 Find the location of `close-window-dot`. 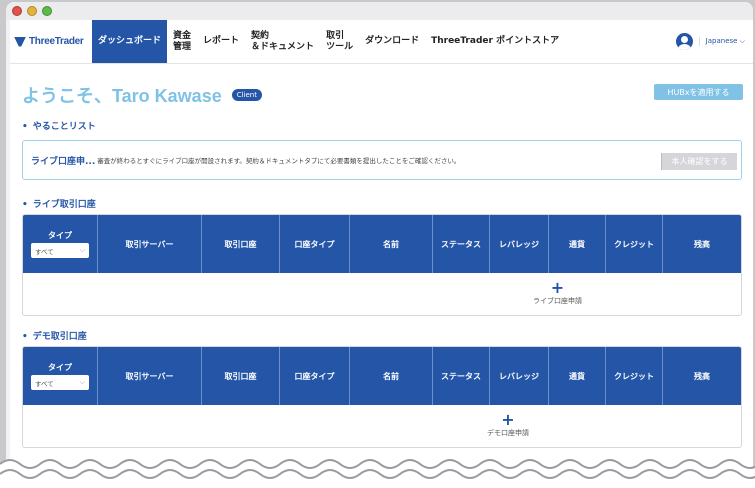

close-window-dot is located at coordinates (17, 11).